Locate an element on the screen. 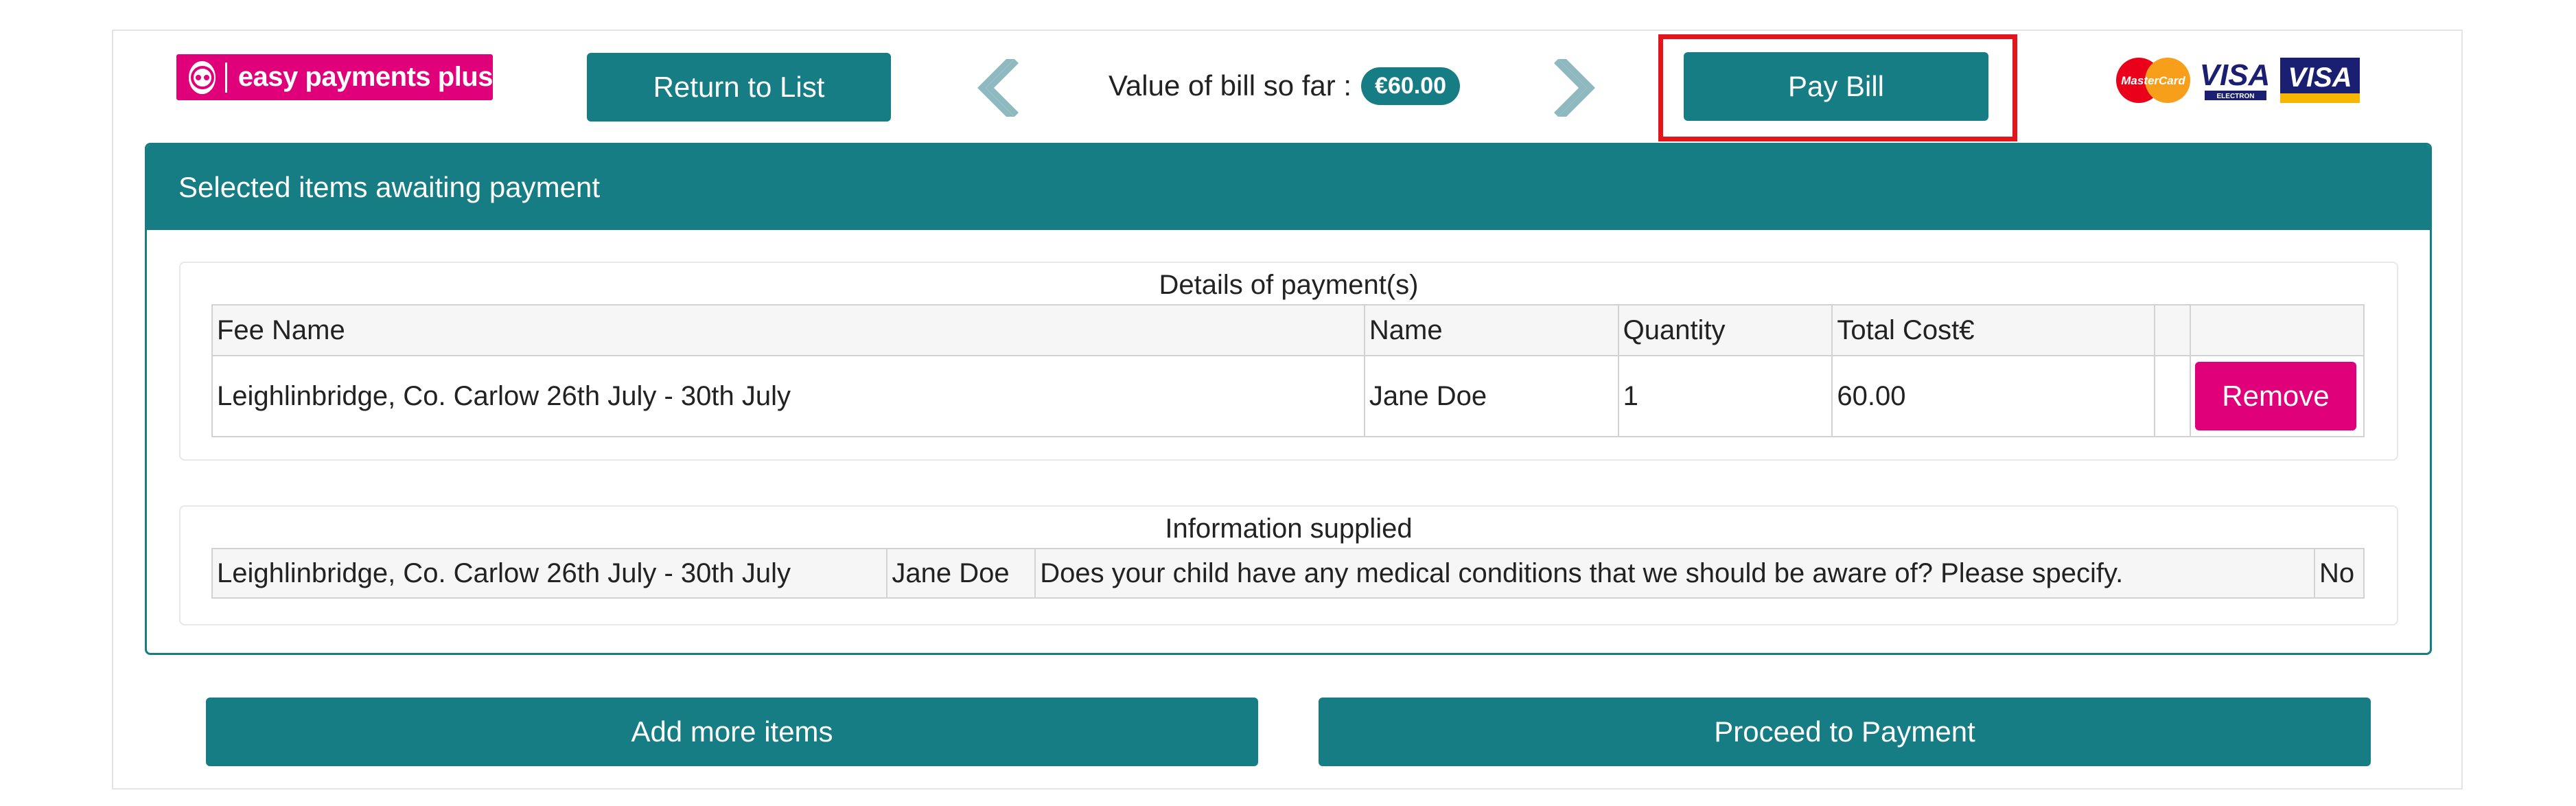 The image size is (2576, 806). payment-details-title: Details of payment(s) is located at coordinates (1289, 285).